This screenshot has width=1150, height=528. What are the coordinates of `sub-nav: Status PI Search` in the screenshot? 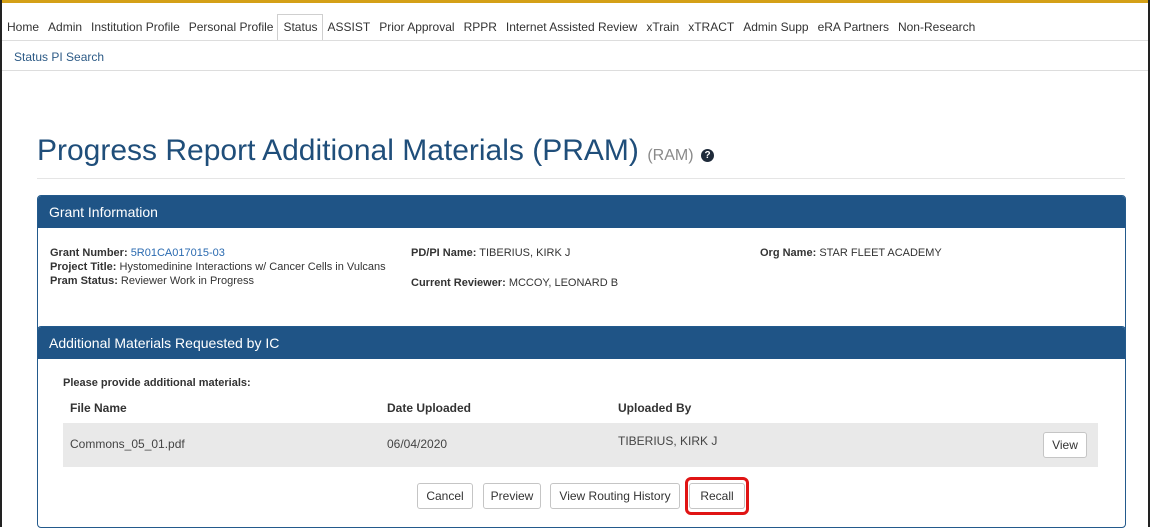 It's located at (575, 55).